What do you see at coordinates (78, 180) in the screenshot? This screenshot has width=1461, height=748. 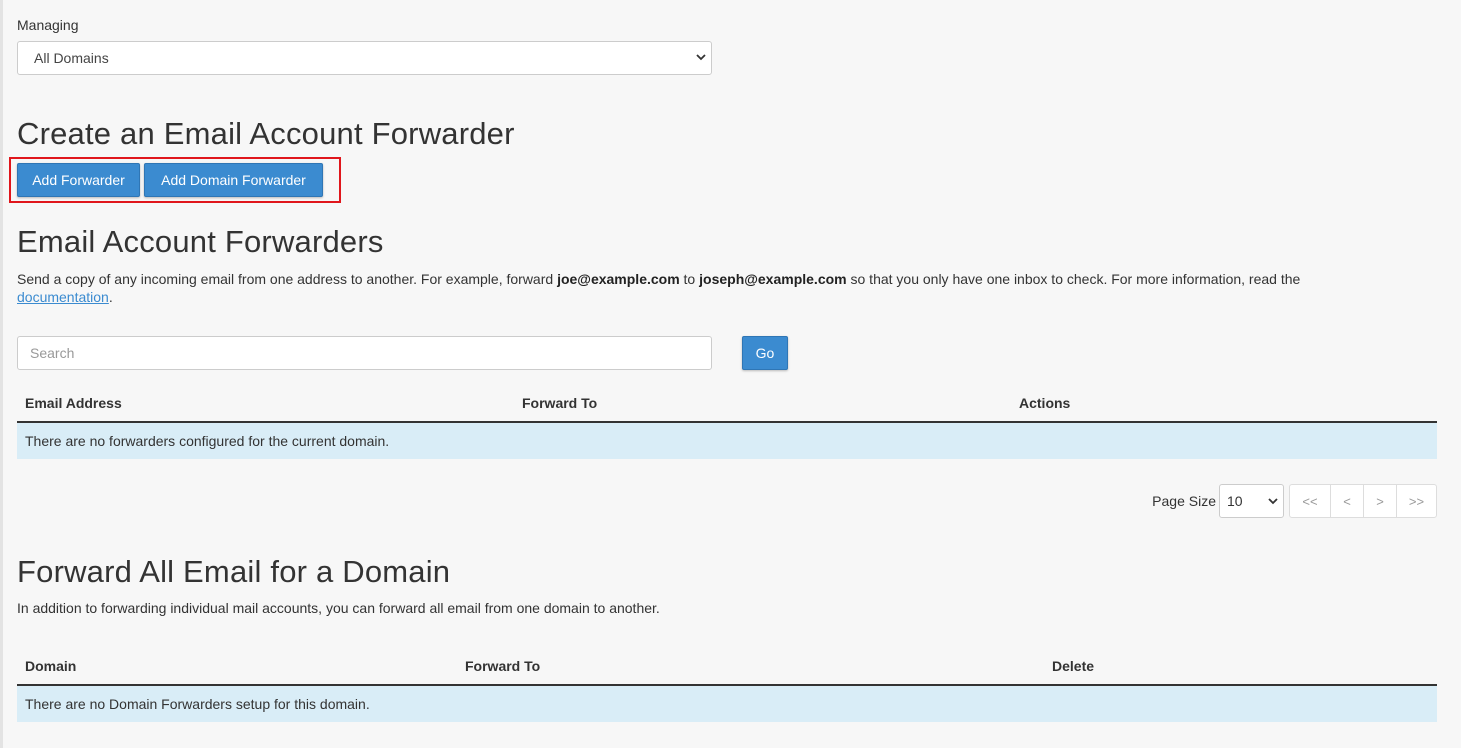 I see `add-forwarder-button: Add Forwarder` at bounding box center [78, 180].